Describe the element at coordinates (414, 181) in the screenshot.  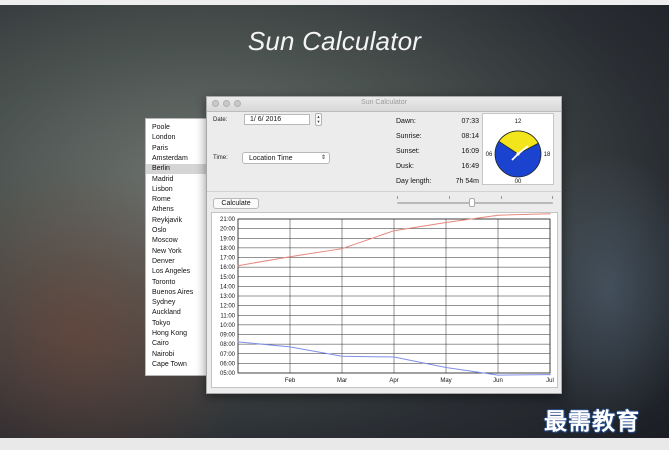
I see `sun-time-label: Day length:` at that location.